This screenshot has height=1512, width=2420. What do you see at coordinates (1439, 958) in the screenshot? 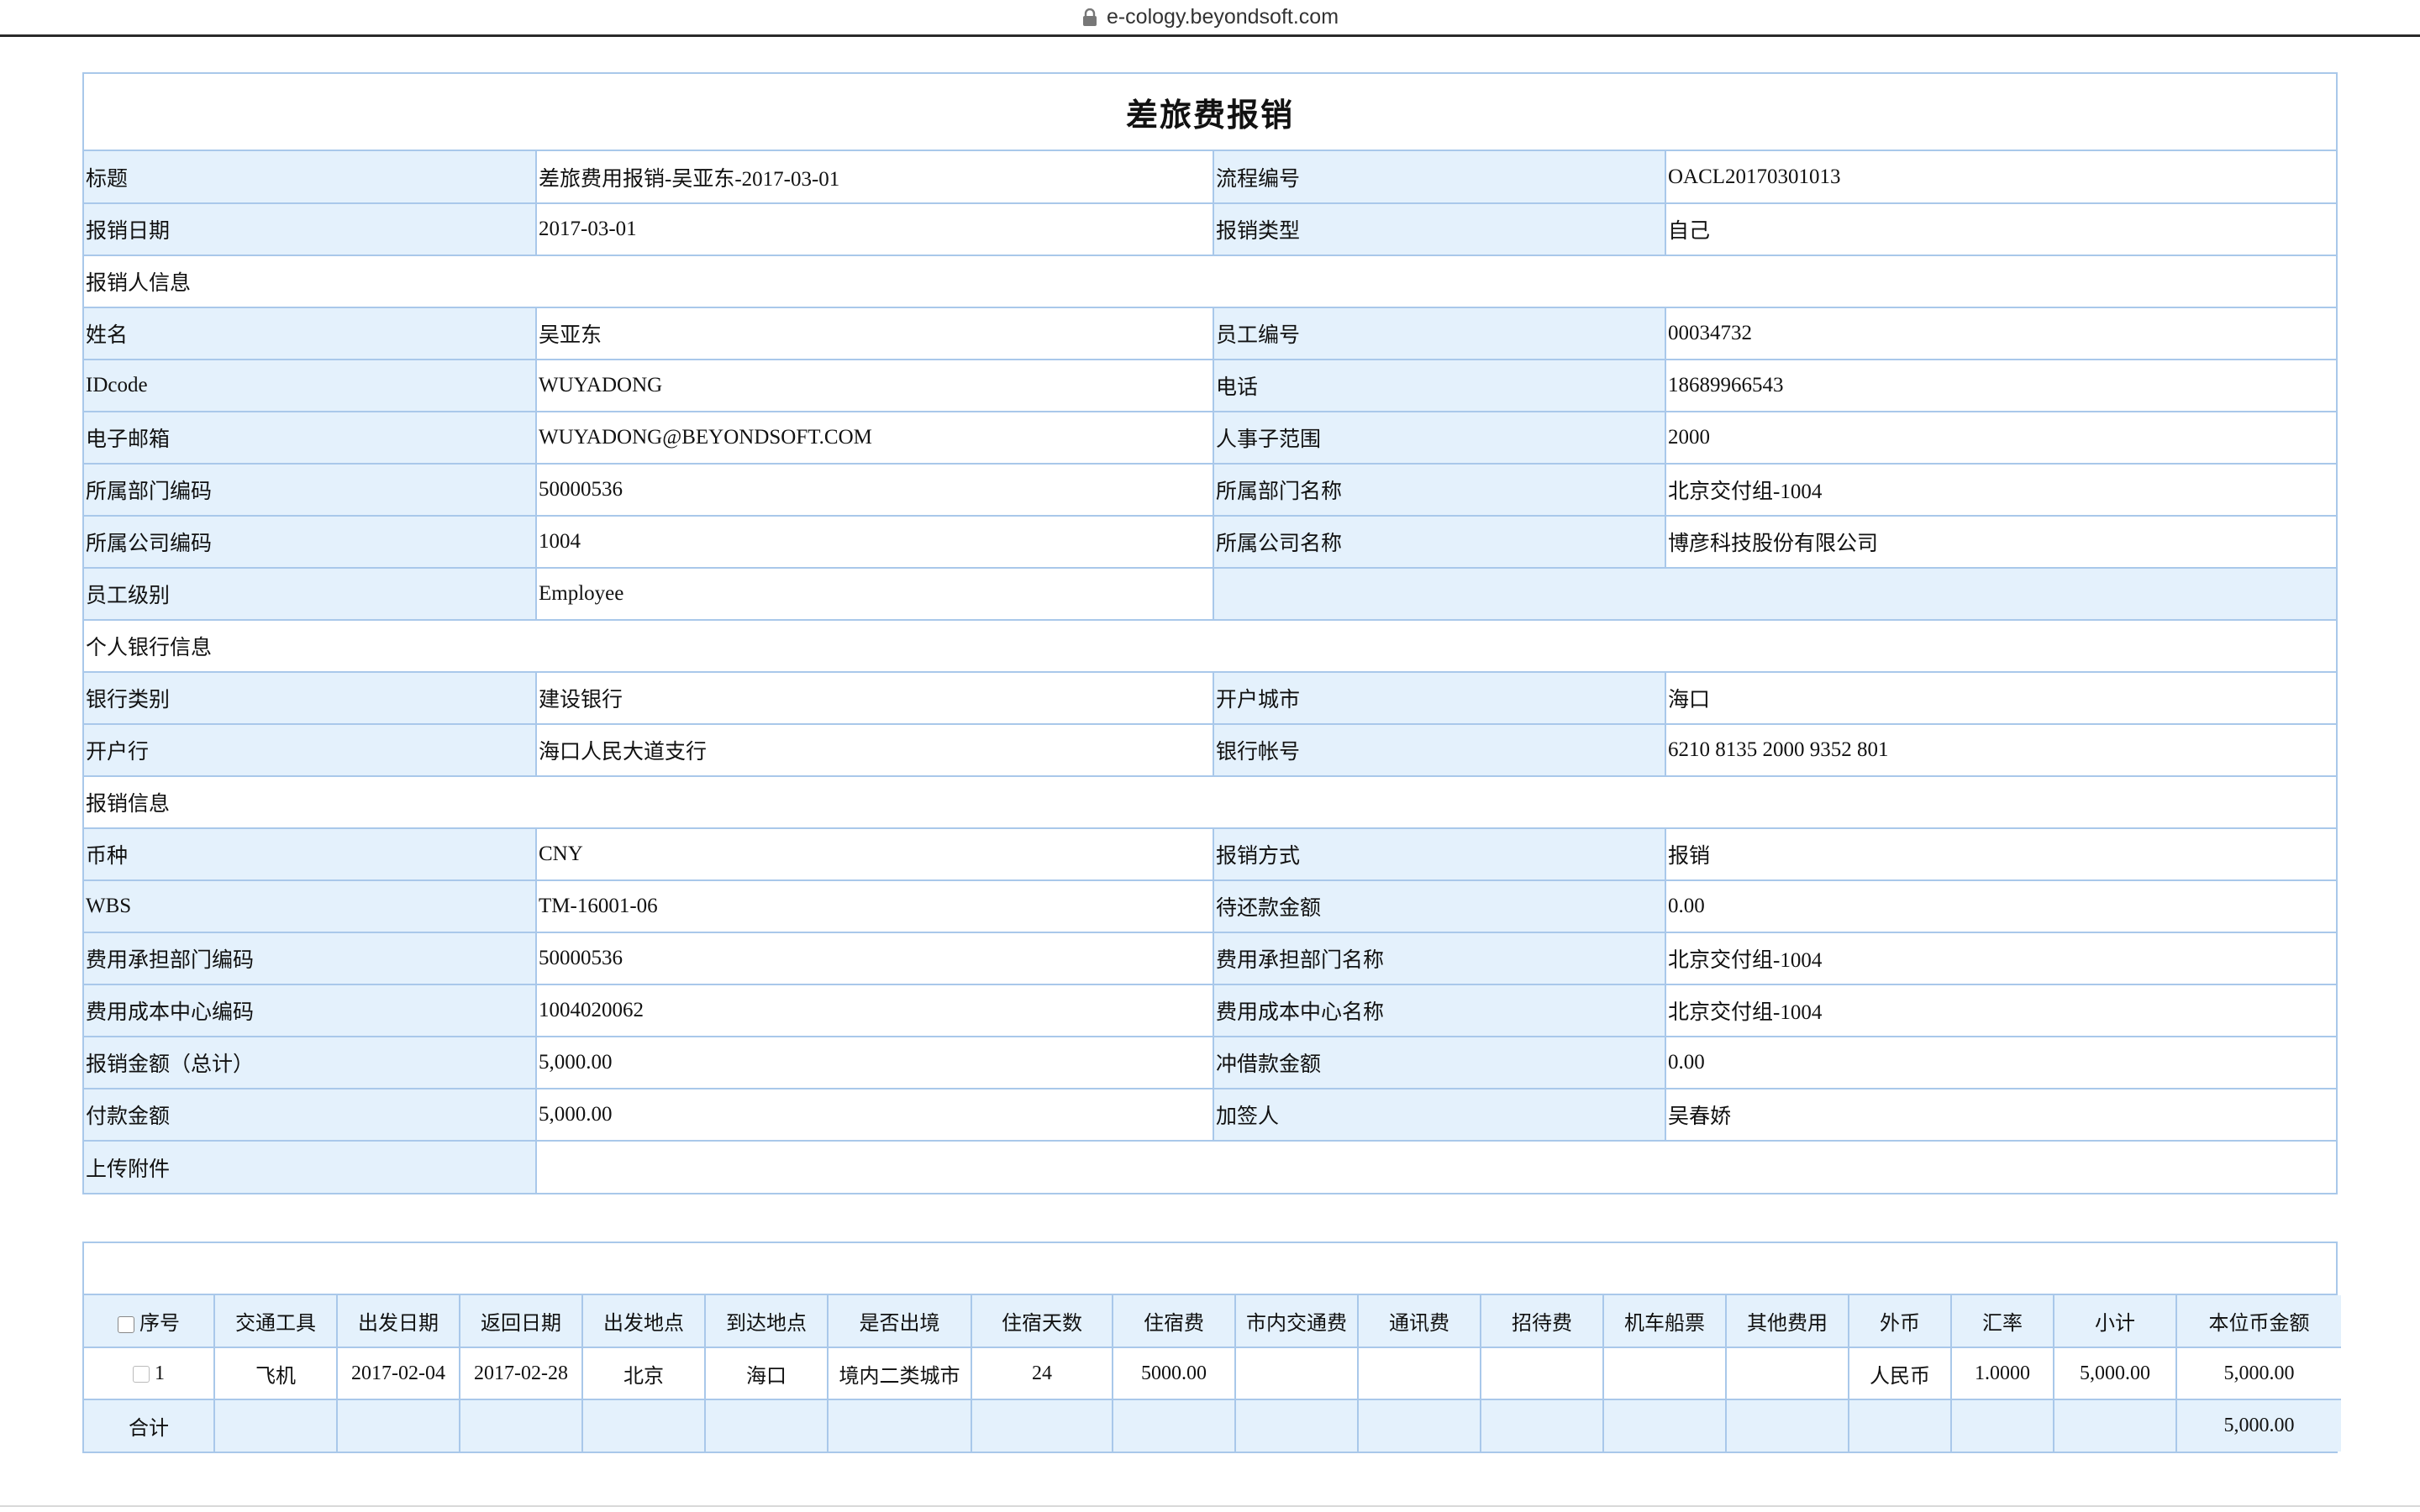
I see `field-label: 费用承担部门名称` at bounding box center [1439, 958].